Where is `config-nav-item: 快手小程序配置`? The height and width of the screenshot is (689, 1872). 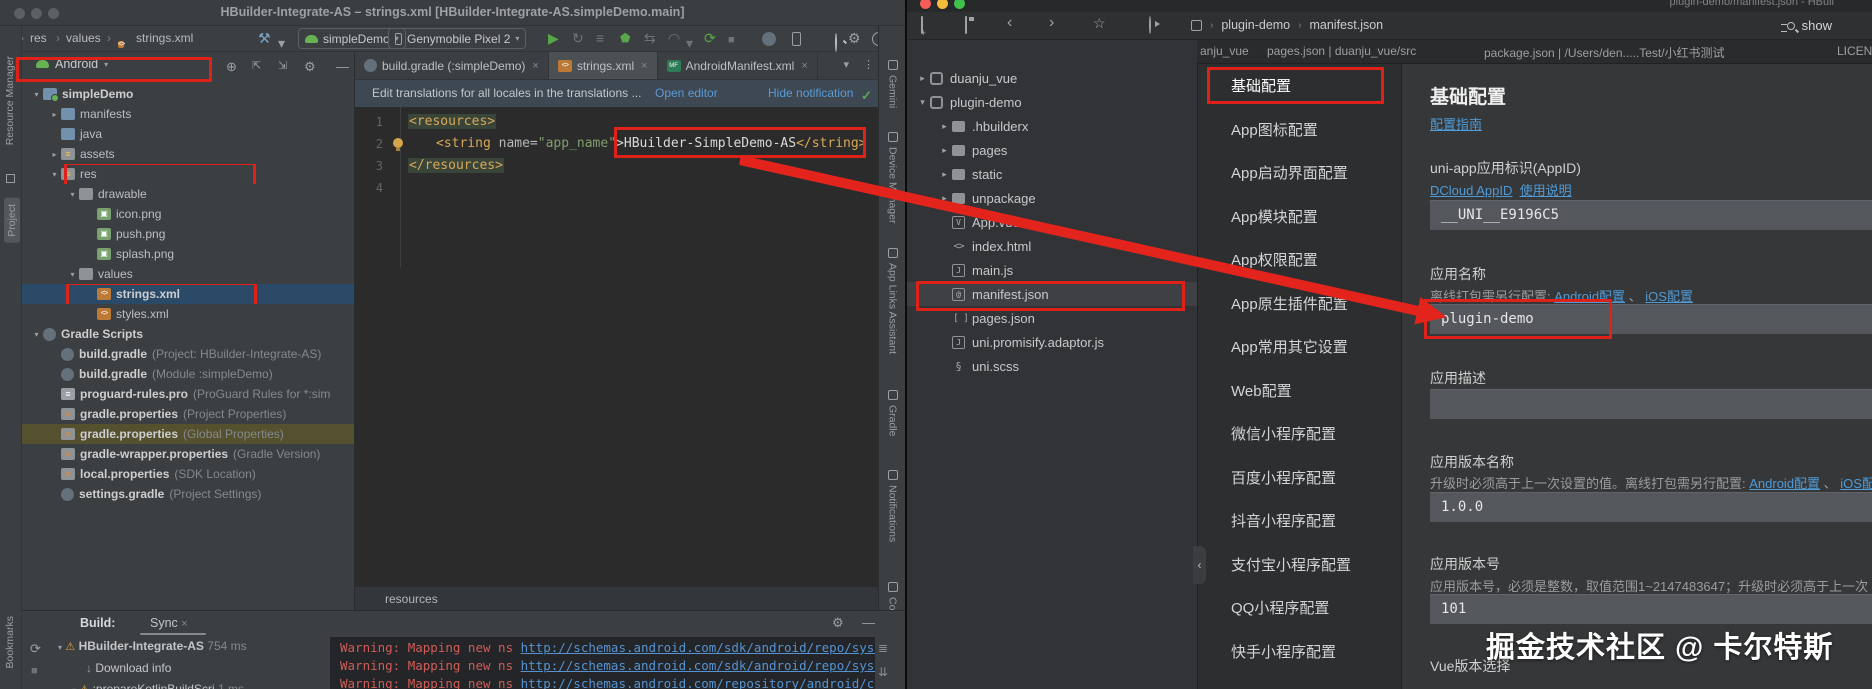
config-nav-item: 快手小程序配置 is located at coordinates (1299, 652).